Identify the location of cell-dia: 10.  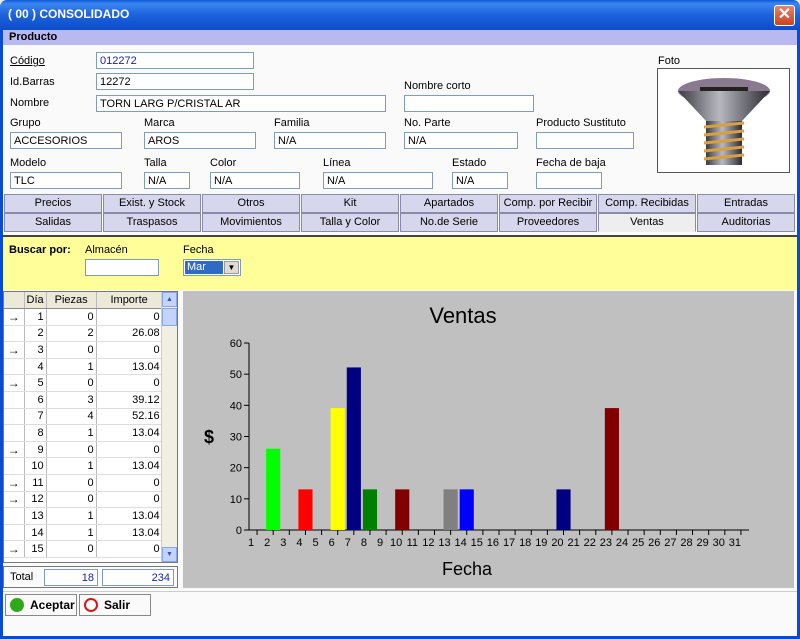
(35, 466).